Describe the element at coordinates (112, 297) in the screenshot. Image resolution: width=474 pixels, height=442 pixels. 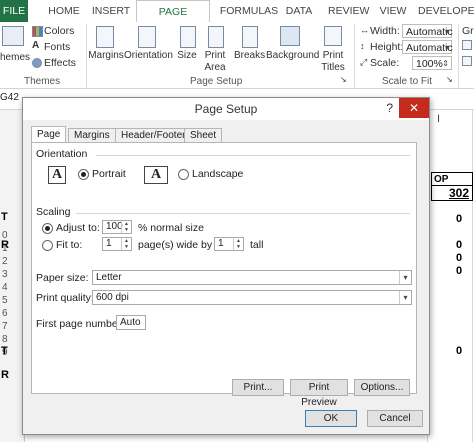
I see `print-quality-value: 600 dpi` at that location.